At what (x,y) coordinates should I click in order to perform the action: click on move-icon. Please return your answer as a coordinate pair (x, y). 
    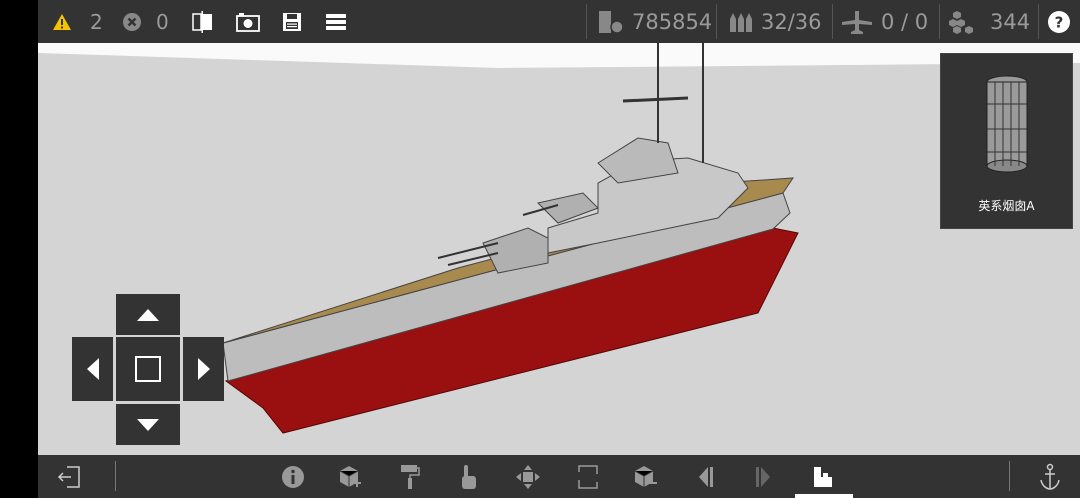
    Looking at the image, I should click on (528, 477).